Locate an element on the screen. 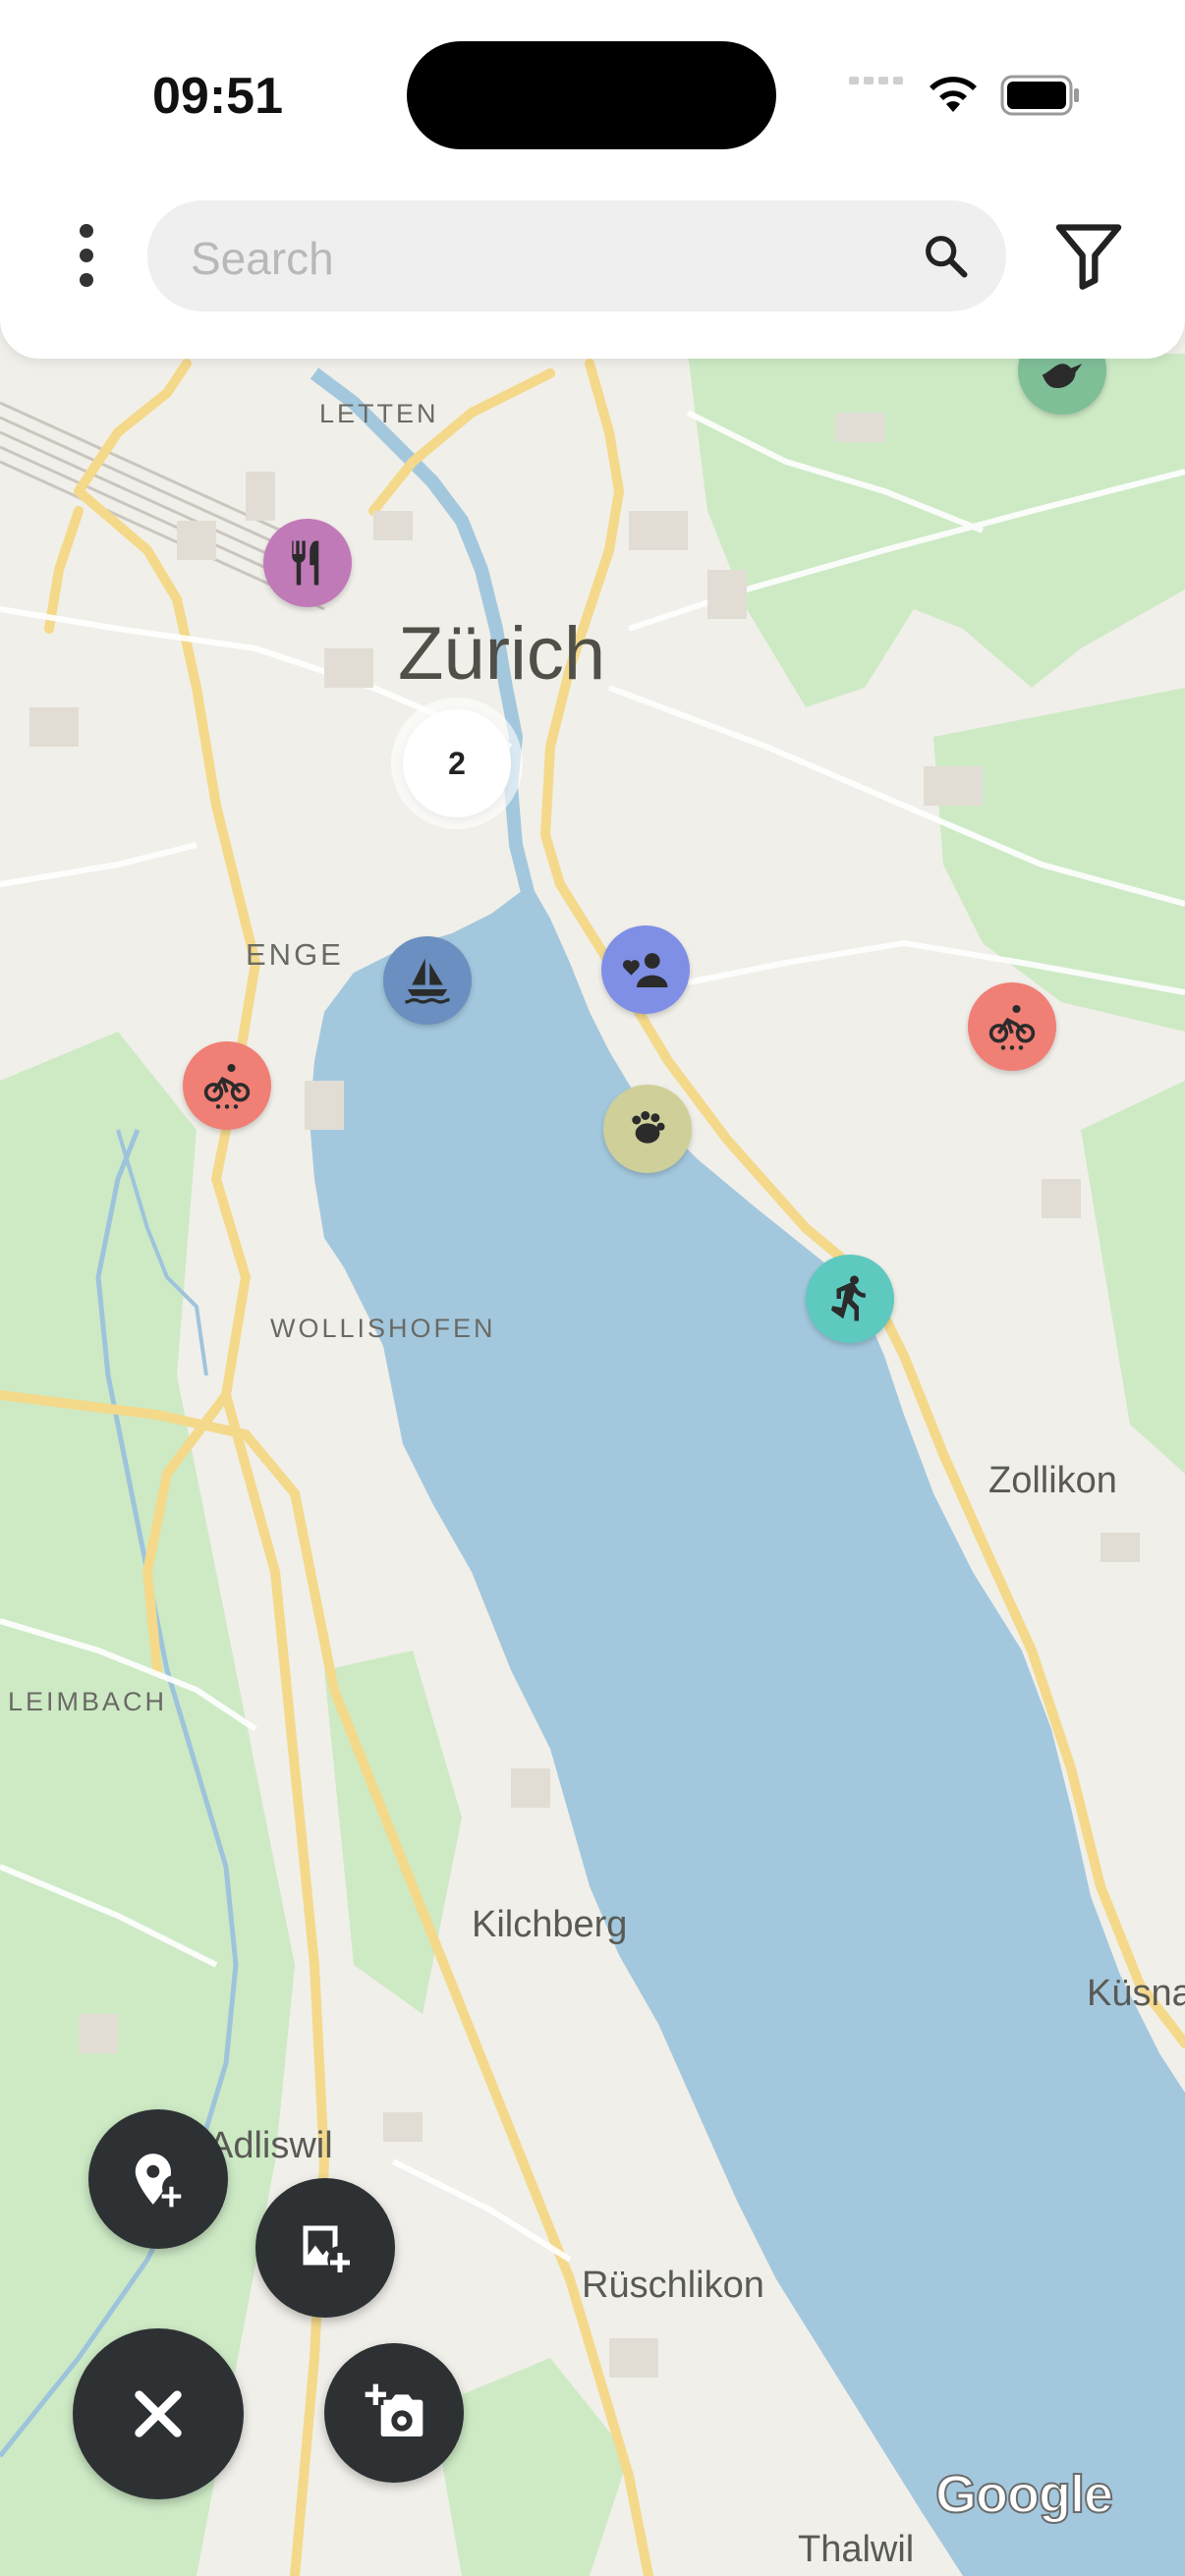  take-photo-button is located at coordinates (394, 2413).